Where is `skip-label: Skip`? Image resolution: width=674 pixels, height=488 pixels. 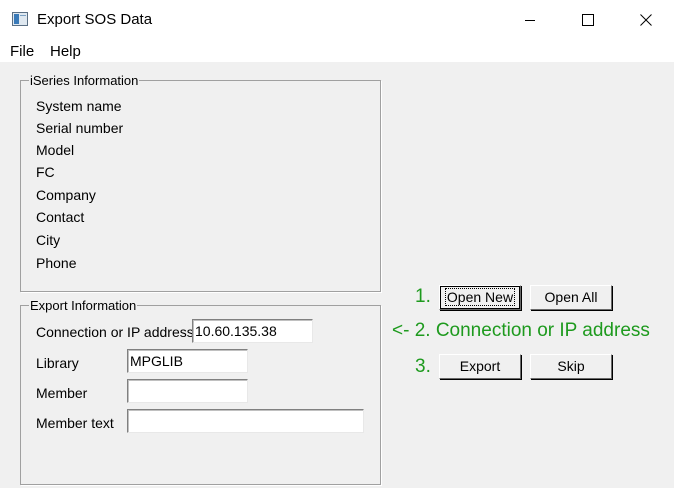 skip-label: Skip is located at coordinates (571, 366).